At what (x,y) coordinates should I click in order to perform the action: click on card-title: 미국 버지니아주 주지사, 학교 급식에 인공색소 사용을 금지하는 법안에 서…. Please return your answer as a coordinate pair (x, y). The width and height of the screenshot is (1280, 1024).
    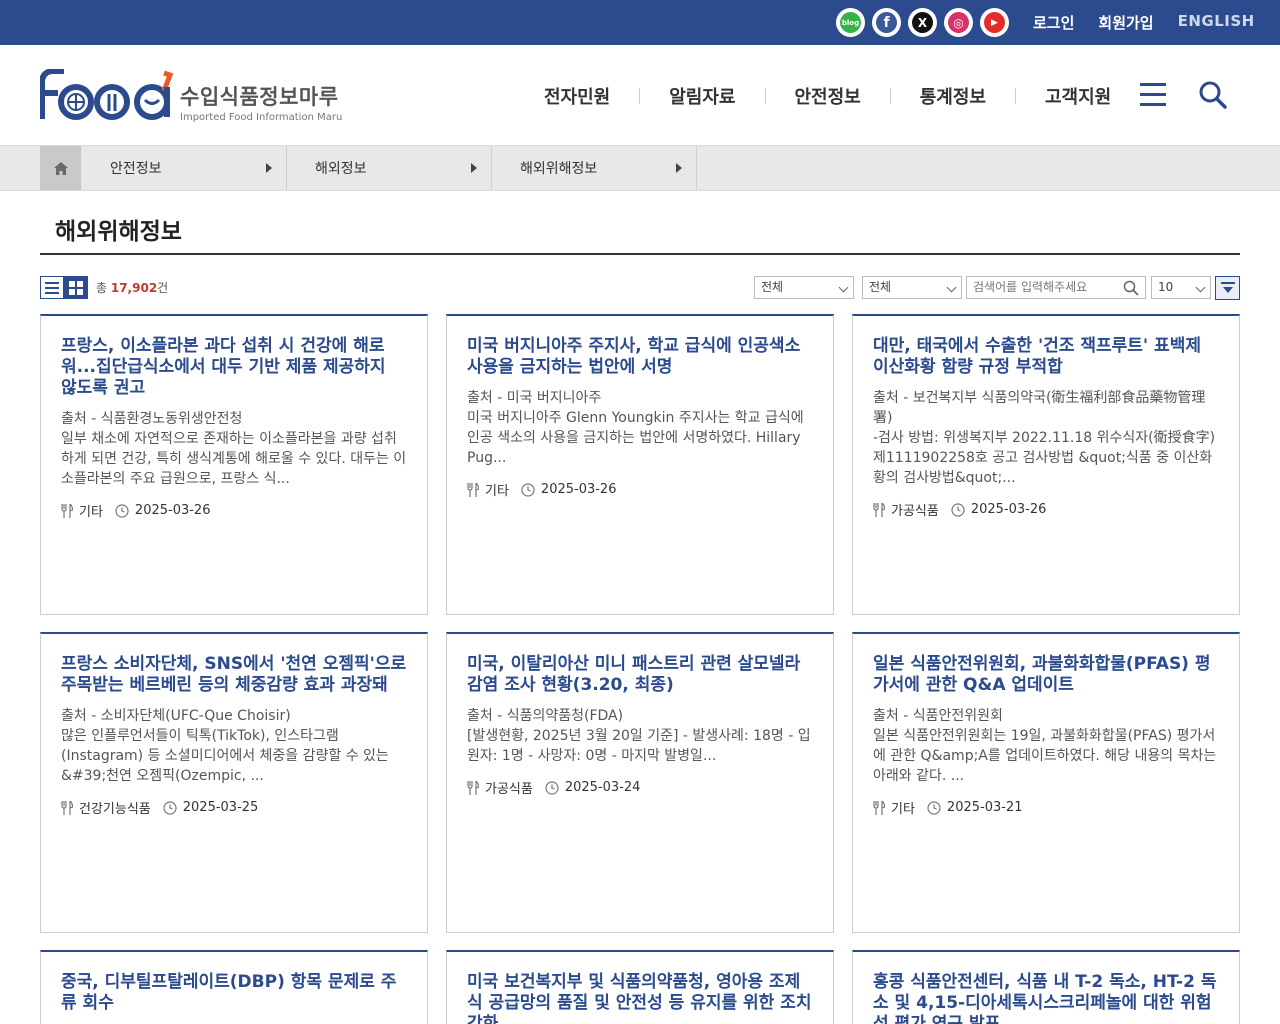
    Looking at the image, I should click on (640, 357).